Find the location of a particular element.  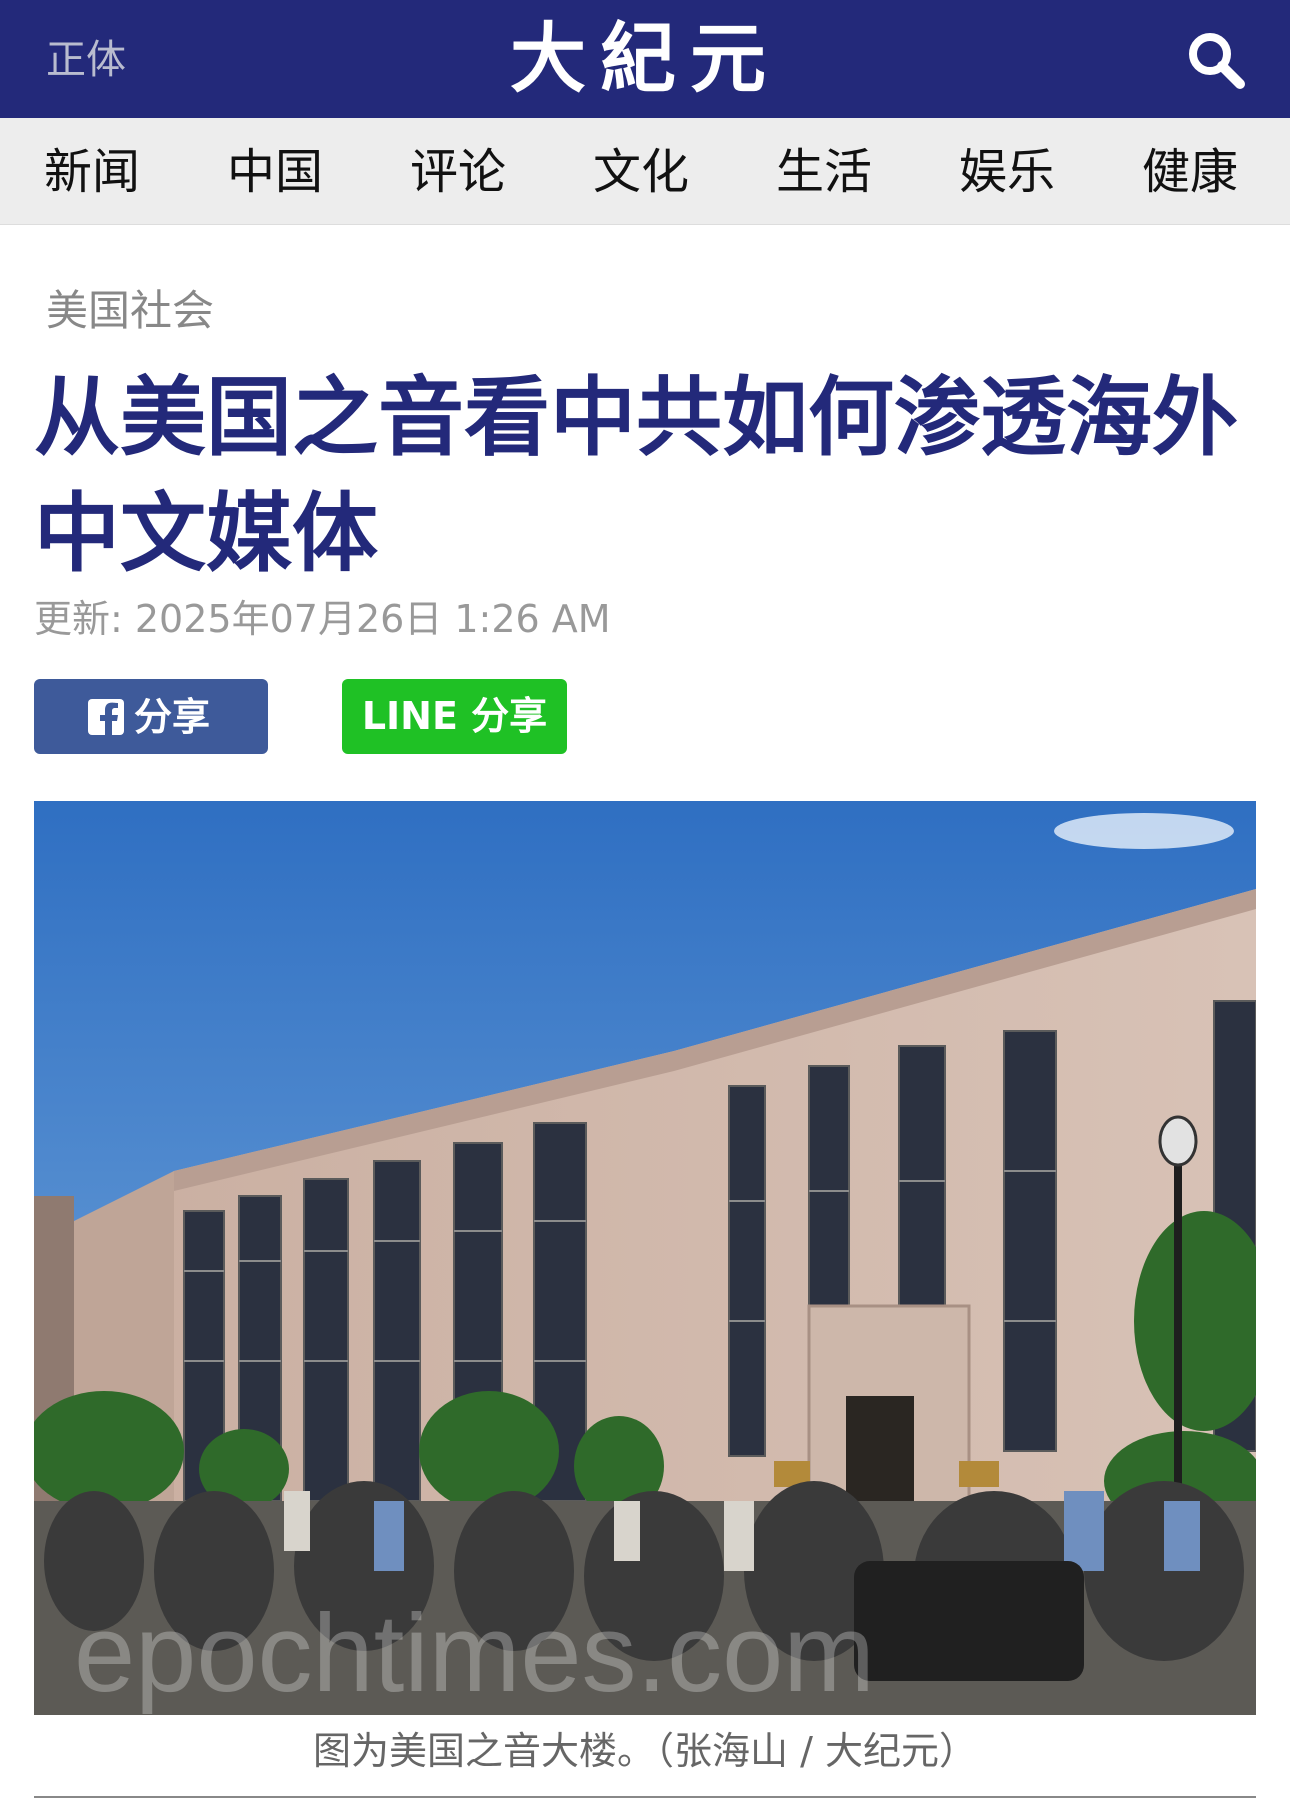

nav-item-entertainment: 娱乐 is located at coordinates (1007, 172).